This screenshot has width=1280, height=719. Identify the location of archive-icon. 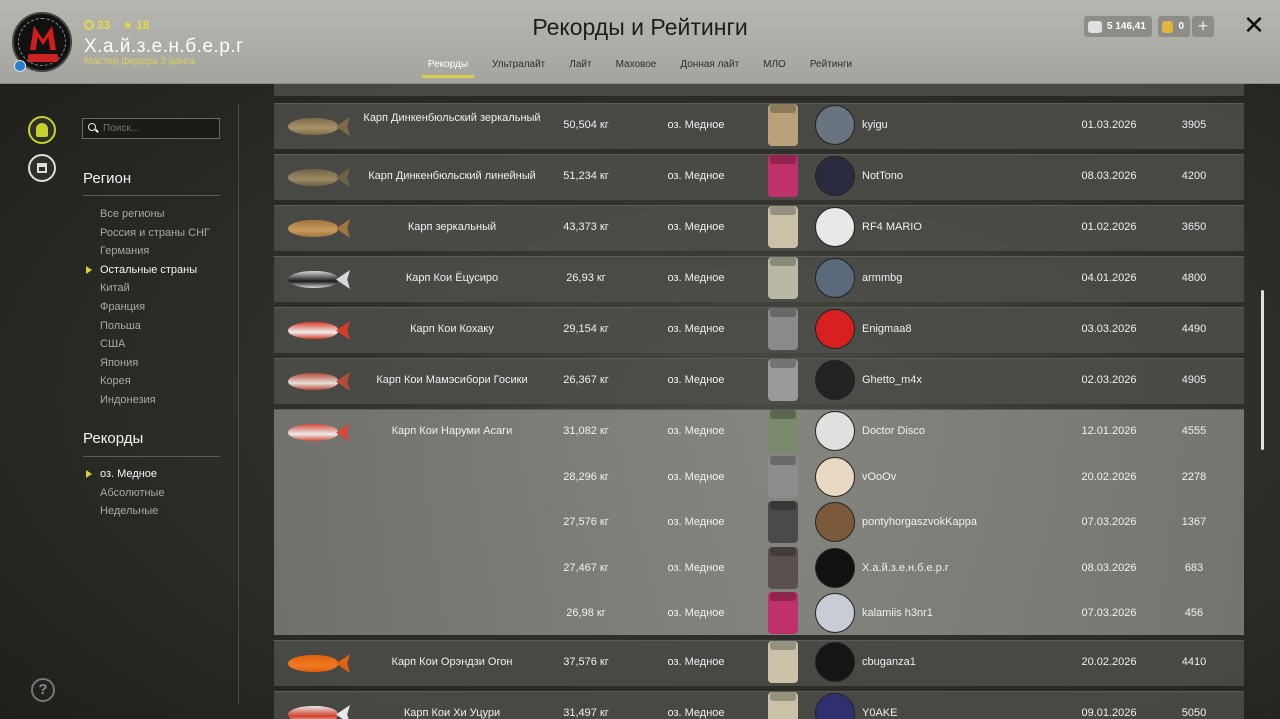
(42, 168).